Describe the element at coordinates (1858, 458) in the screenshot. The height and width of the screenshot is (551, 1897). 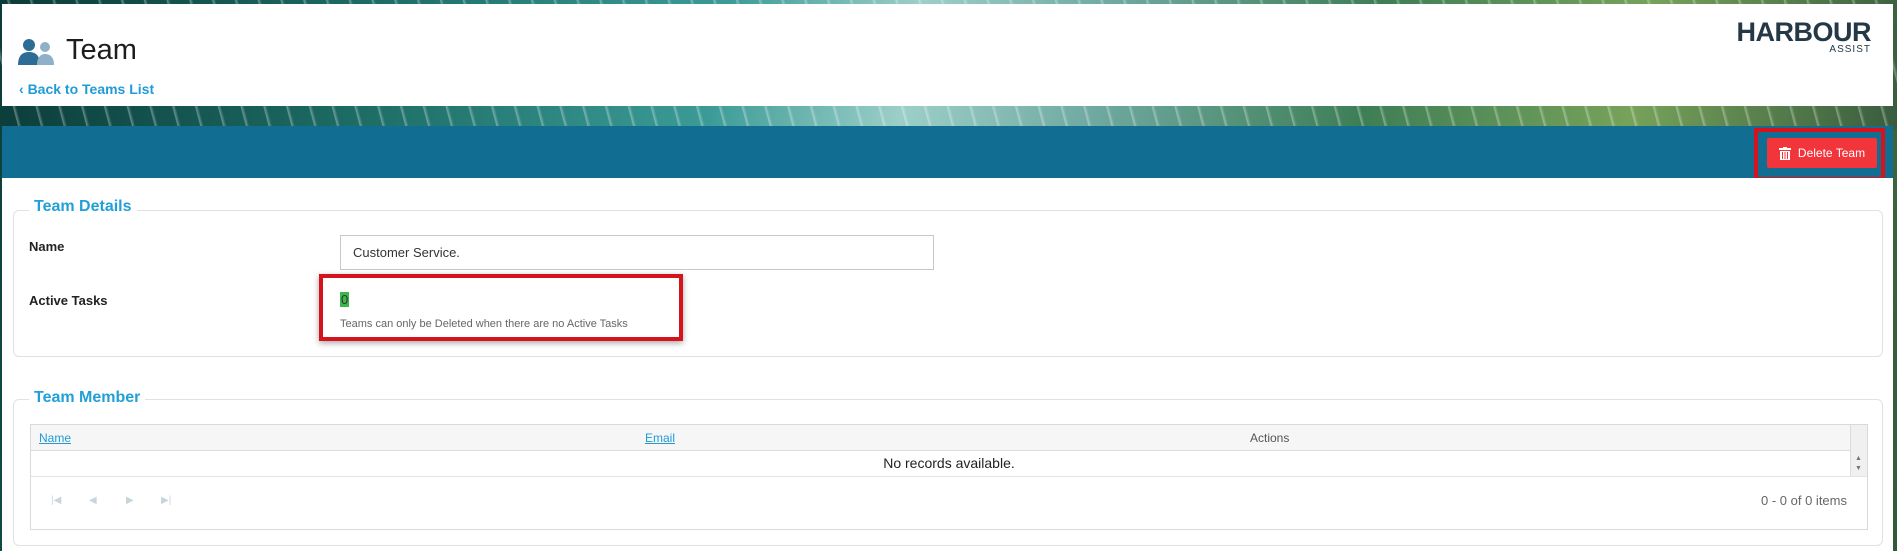
I see `scroll-up-icon: ▲` at that location.